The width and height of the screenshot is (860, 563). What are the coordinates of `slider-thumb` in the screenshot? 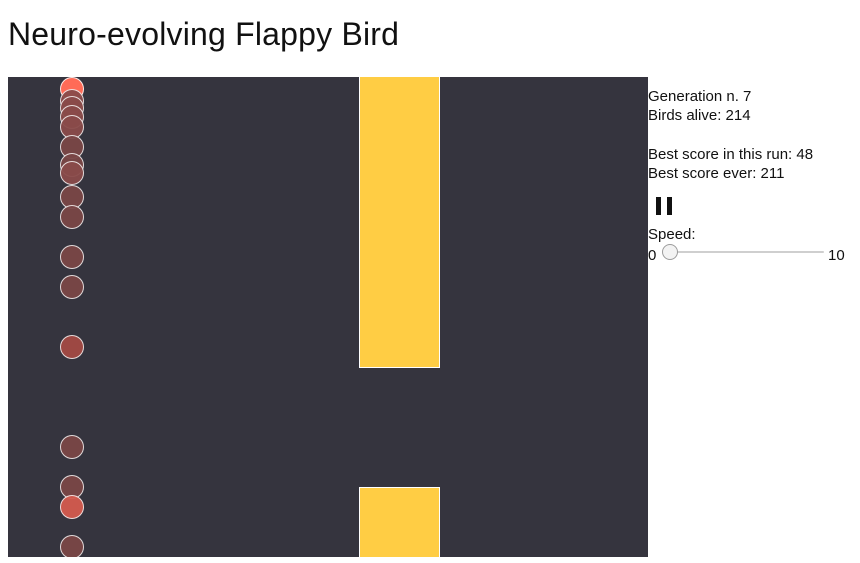 It's located at (670, 252).